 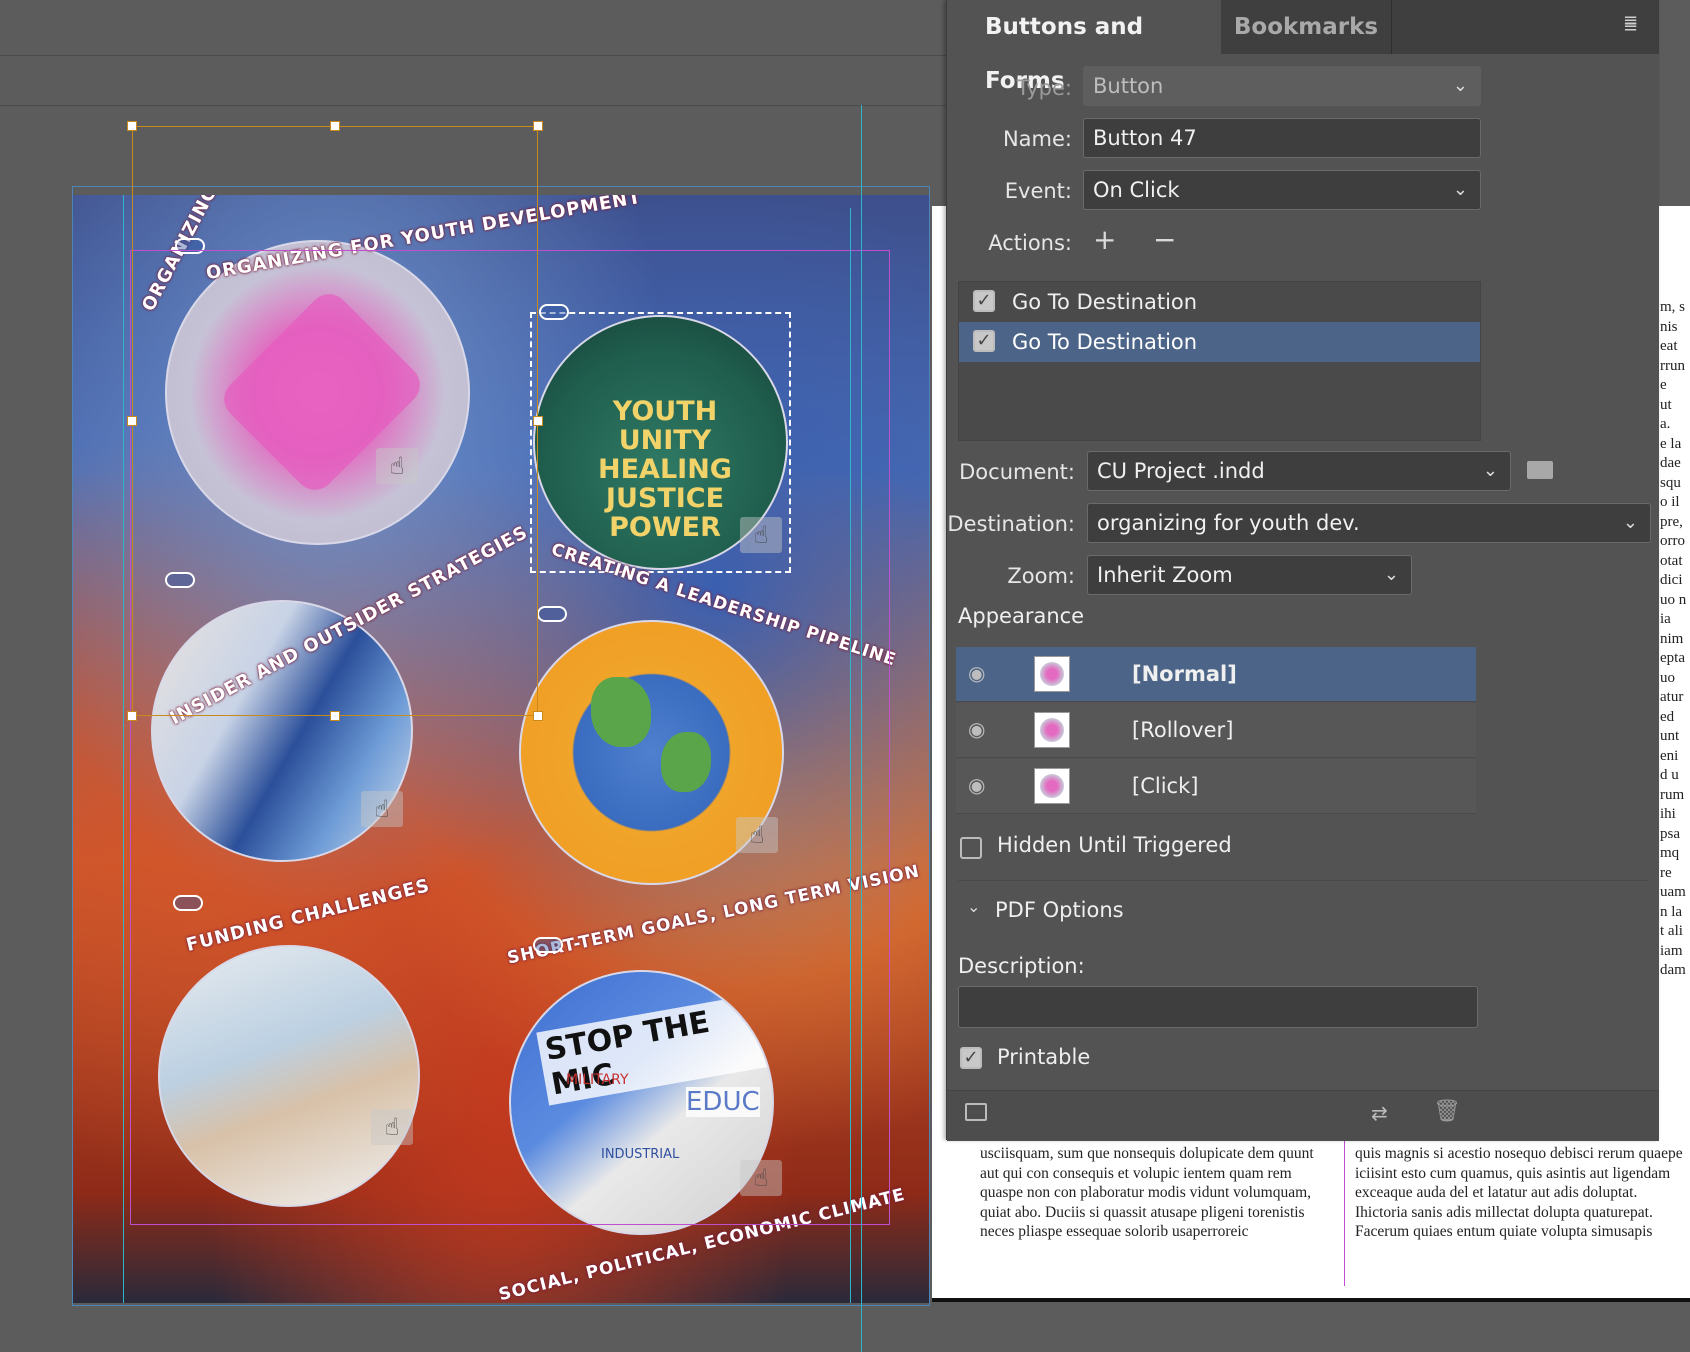 What do you see at coordinates (971, 848) in the screenshot?
I see `hidden-until-triggered-checkbox` at bounding box center [971, 848].